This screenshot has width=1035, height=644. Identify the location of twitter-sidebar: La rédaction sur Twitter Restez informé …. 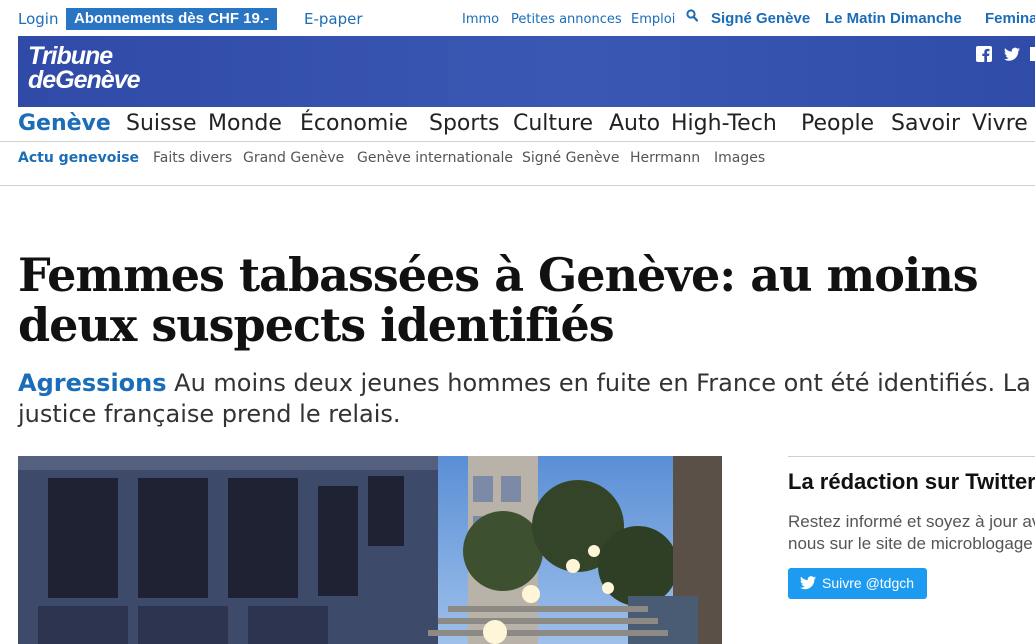
(911, 527).